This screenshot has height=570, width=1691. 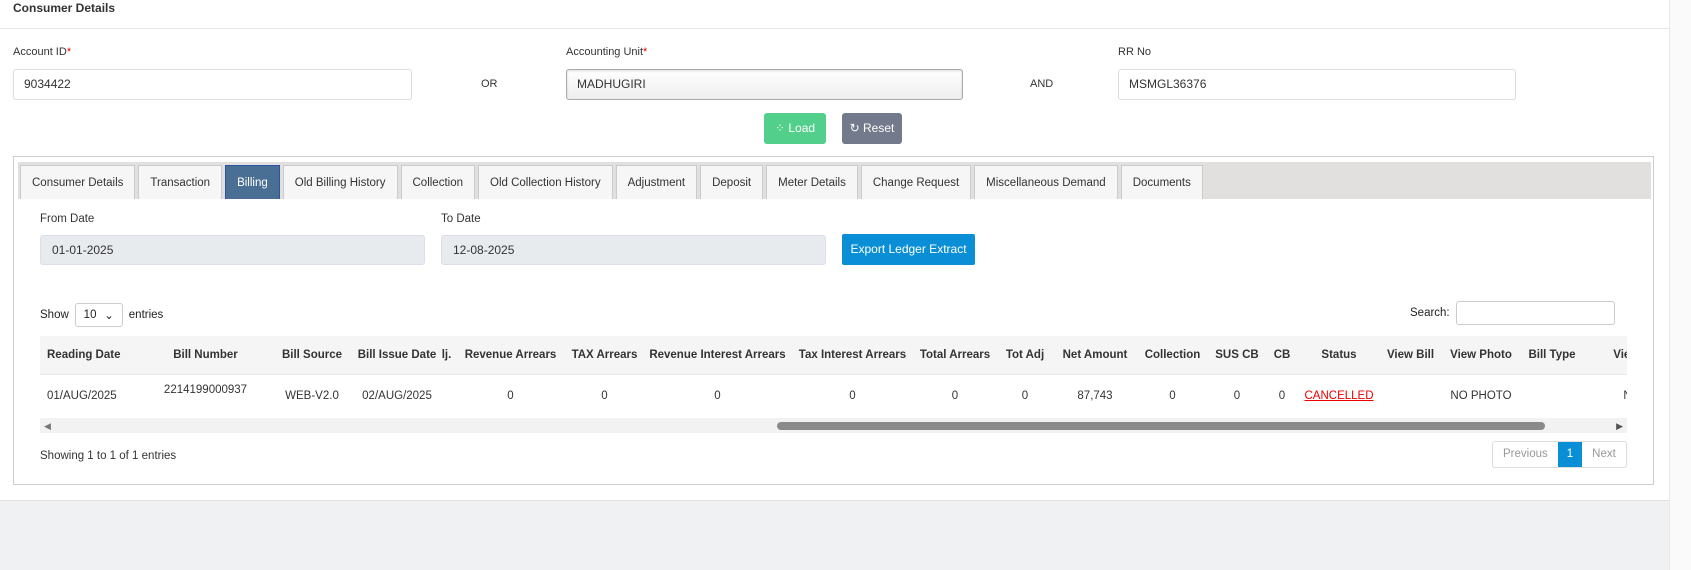 I want to click on tab-consumer-details: Consumer Details, so click(x=78, y=182).